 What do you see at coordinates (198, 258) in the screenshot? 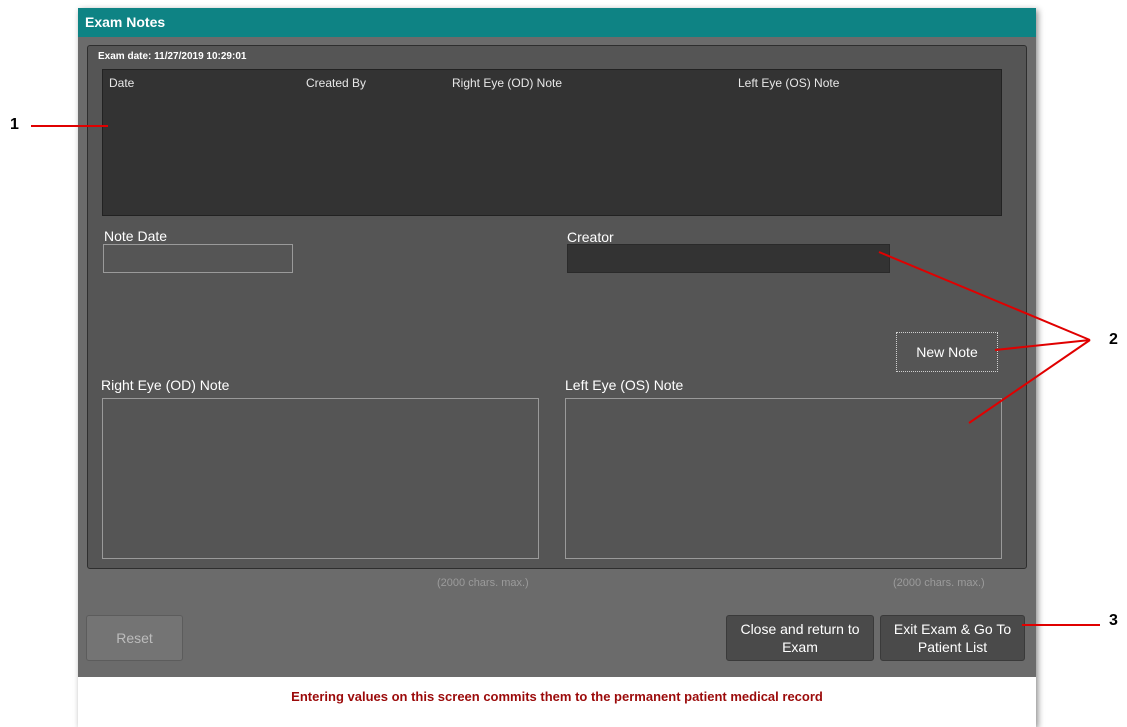
I see `note-date-field` at bounding box center [198, 258].